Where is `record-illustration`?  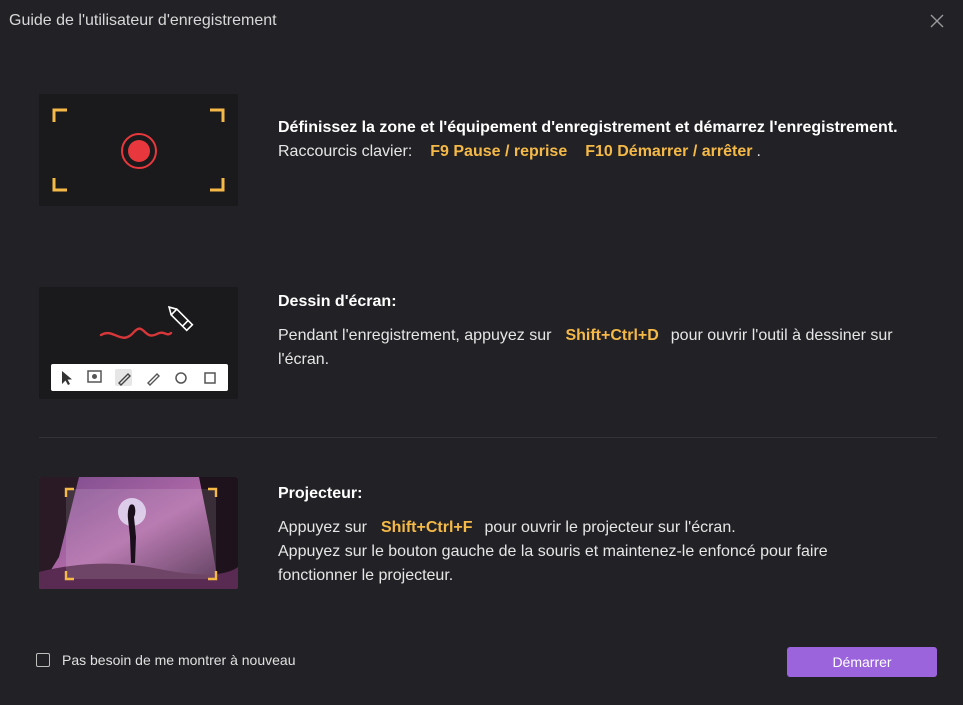
record-illustration is located at coordinates (138, 150).